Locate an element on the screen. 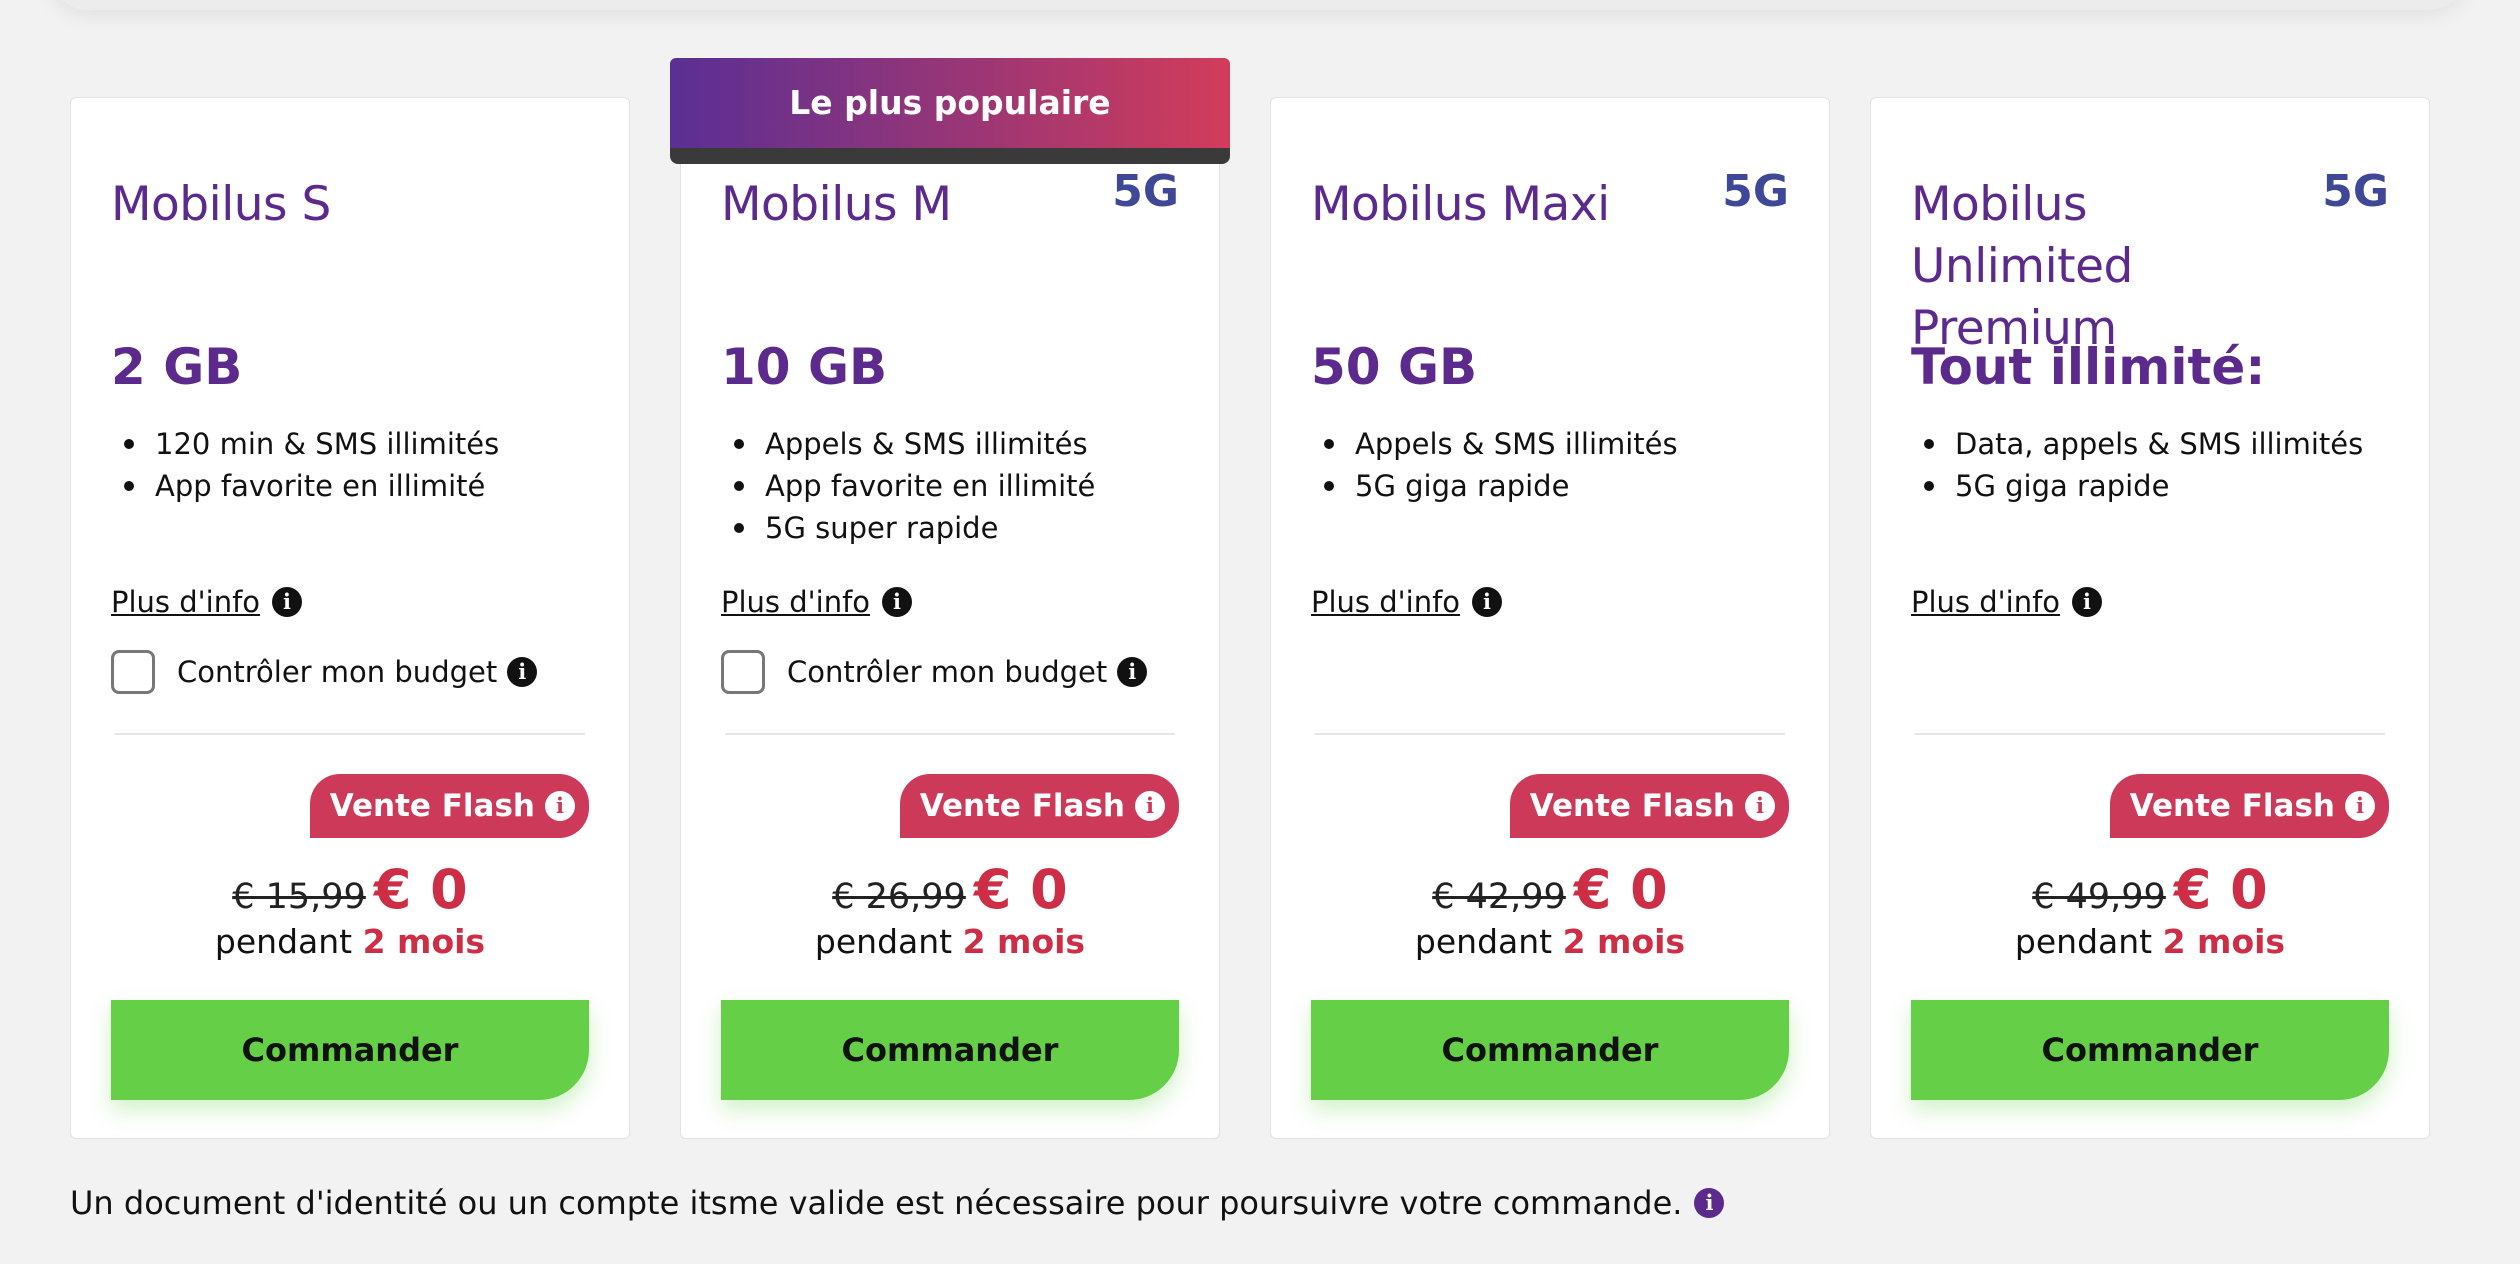  old-price: € 42,99 is located at coordinates (1499, 897).